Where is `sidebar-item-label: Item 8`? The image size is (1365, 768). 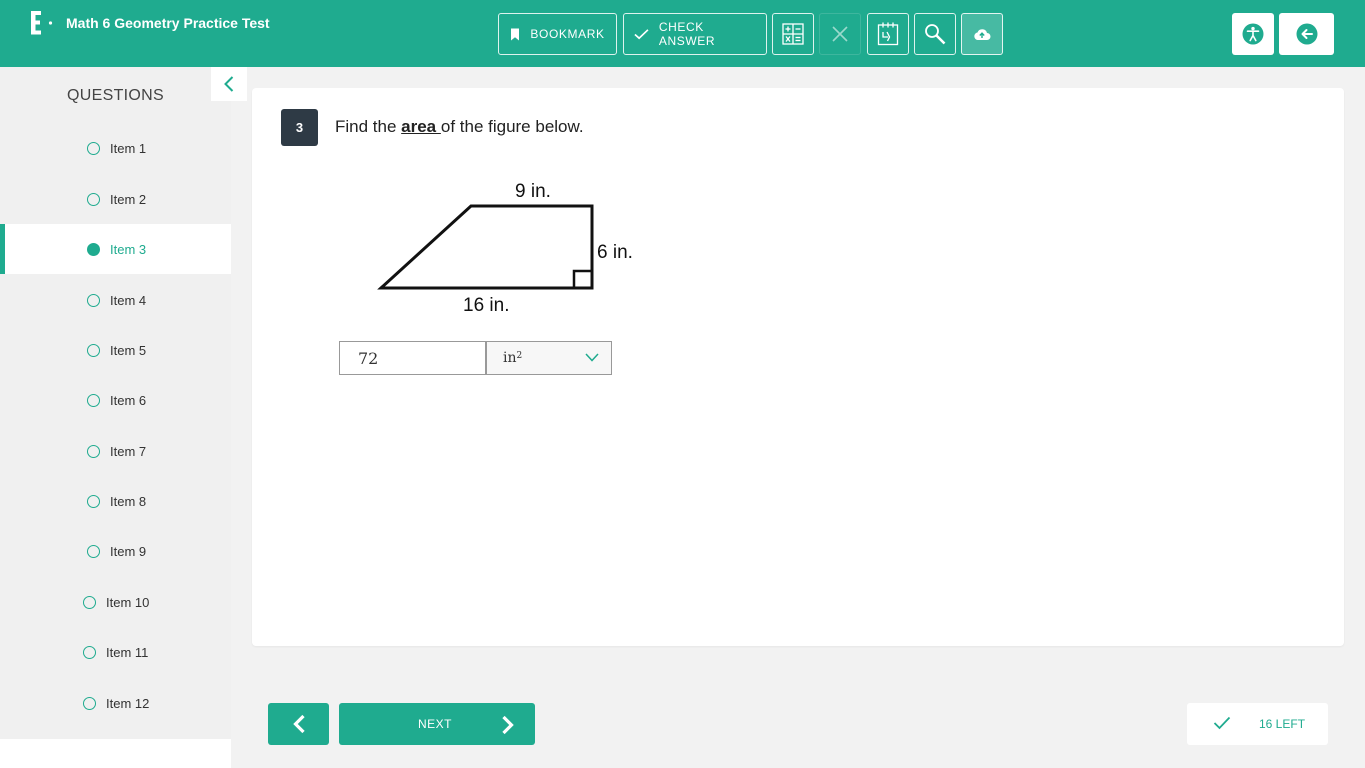
sidebar-item-label: Item 8 is located at coordinates (128, 501).